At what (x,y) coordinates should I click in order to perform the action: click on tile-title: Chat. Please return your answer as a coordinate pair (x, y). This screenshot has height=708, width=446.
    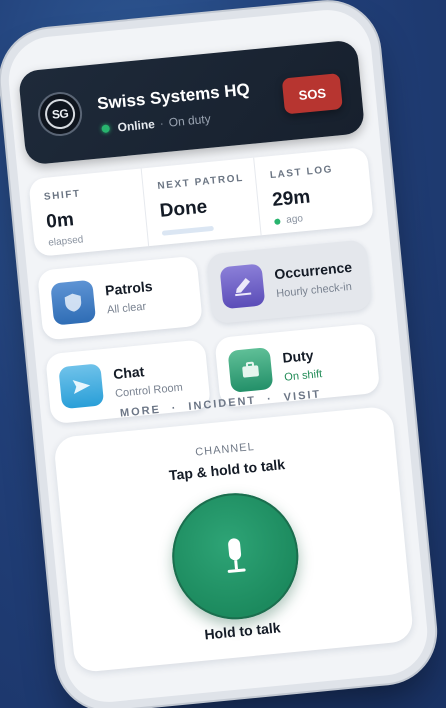
    Looking at the image, I should click on (129, 373).